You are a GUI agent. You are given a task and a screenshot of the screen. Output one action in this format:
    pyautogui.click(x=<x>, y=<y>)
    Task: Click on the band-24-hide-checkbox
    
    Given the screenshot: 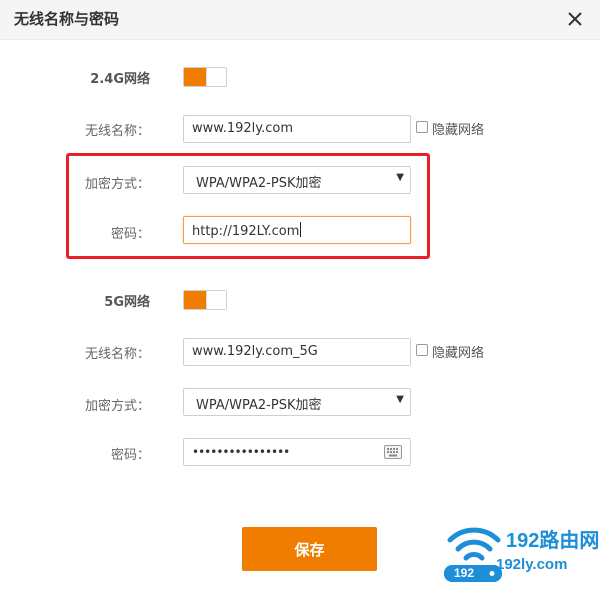 What is the action you would take?
    pyautogui.click(x=422, y=127)
    